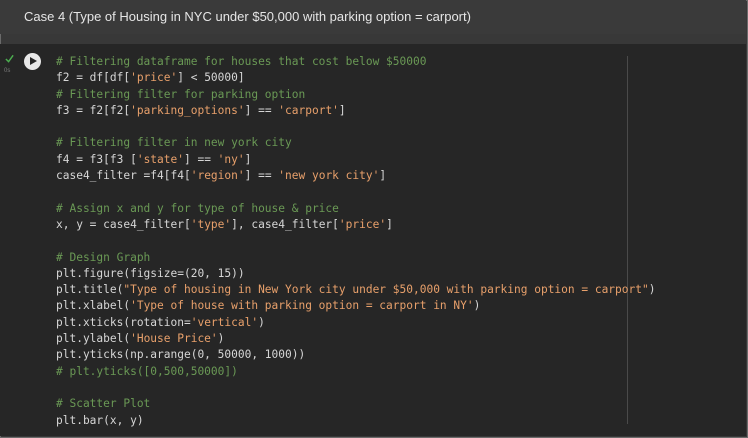 Image resolution: width=748 pixels, height=438 pixels. What do you see at coordinates (93, 110) in the screenshot?
I see `code-token: f3 = f2[f2[` at bounding box center [93, 110].